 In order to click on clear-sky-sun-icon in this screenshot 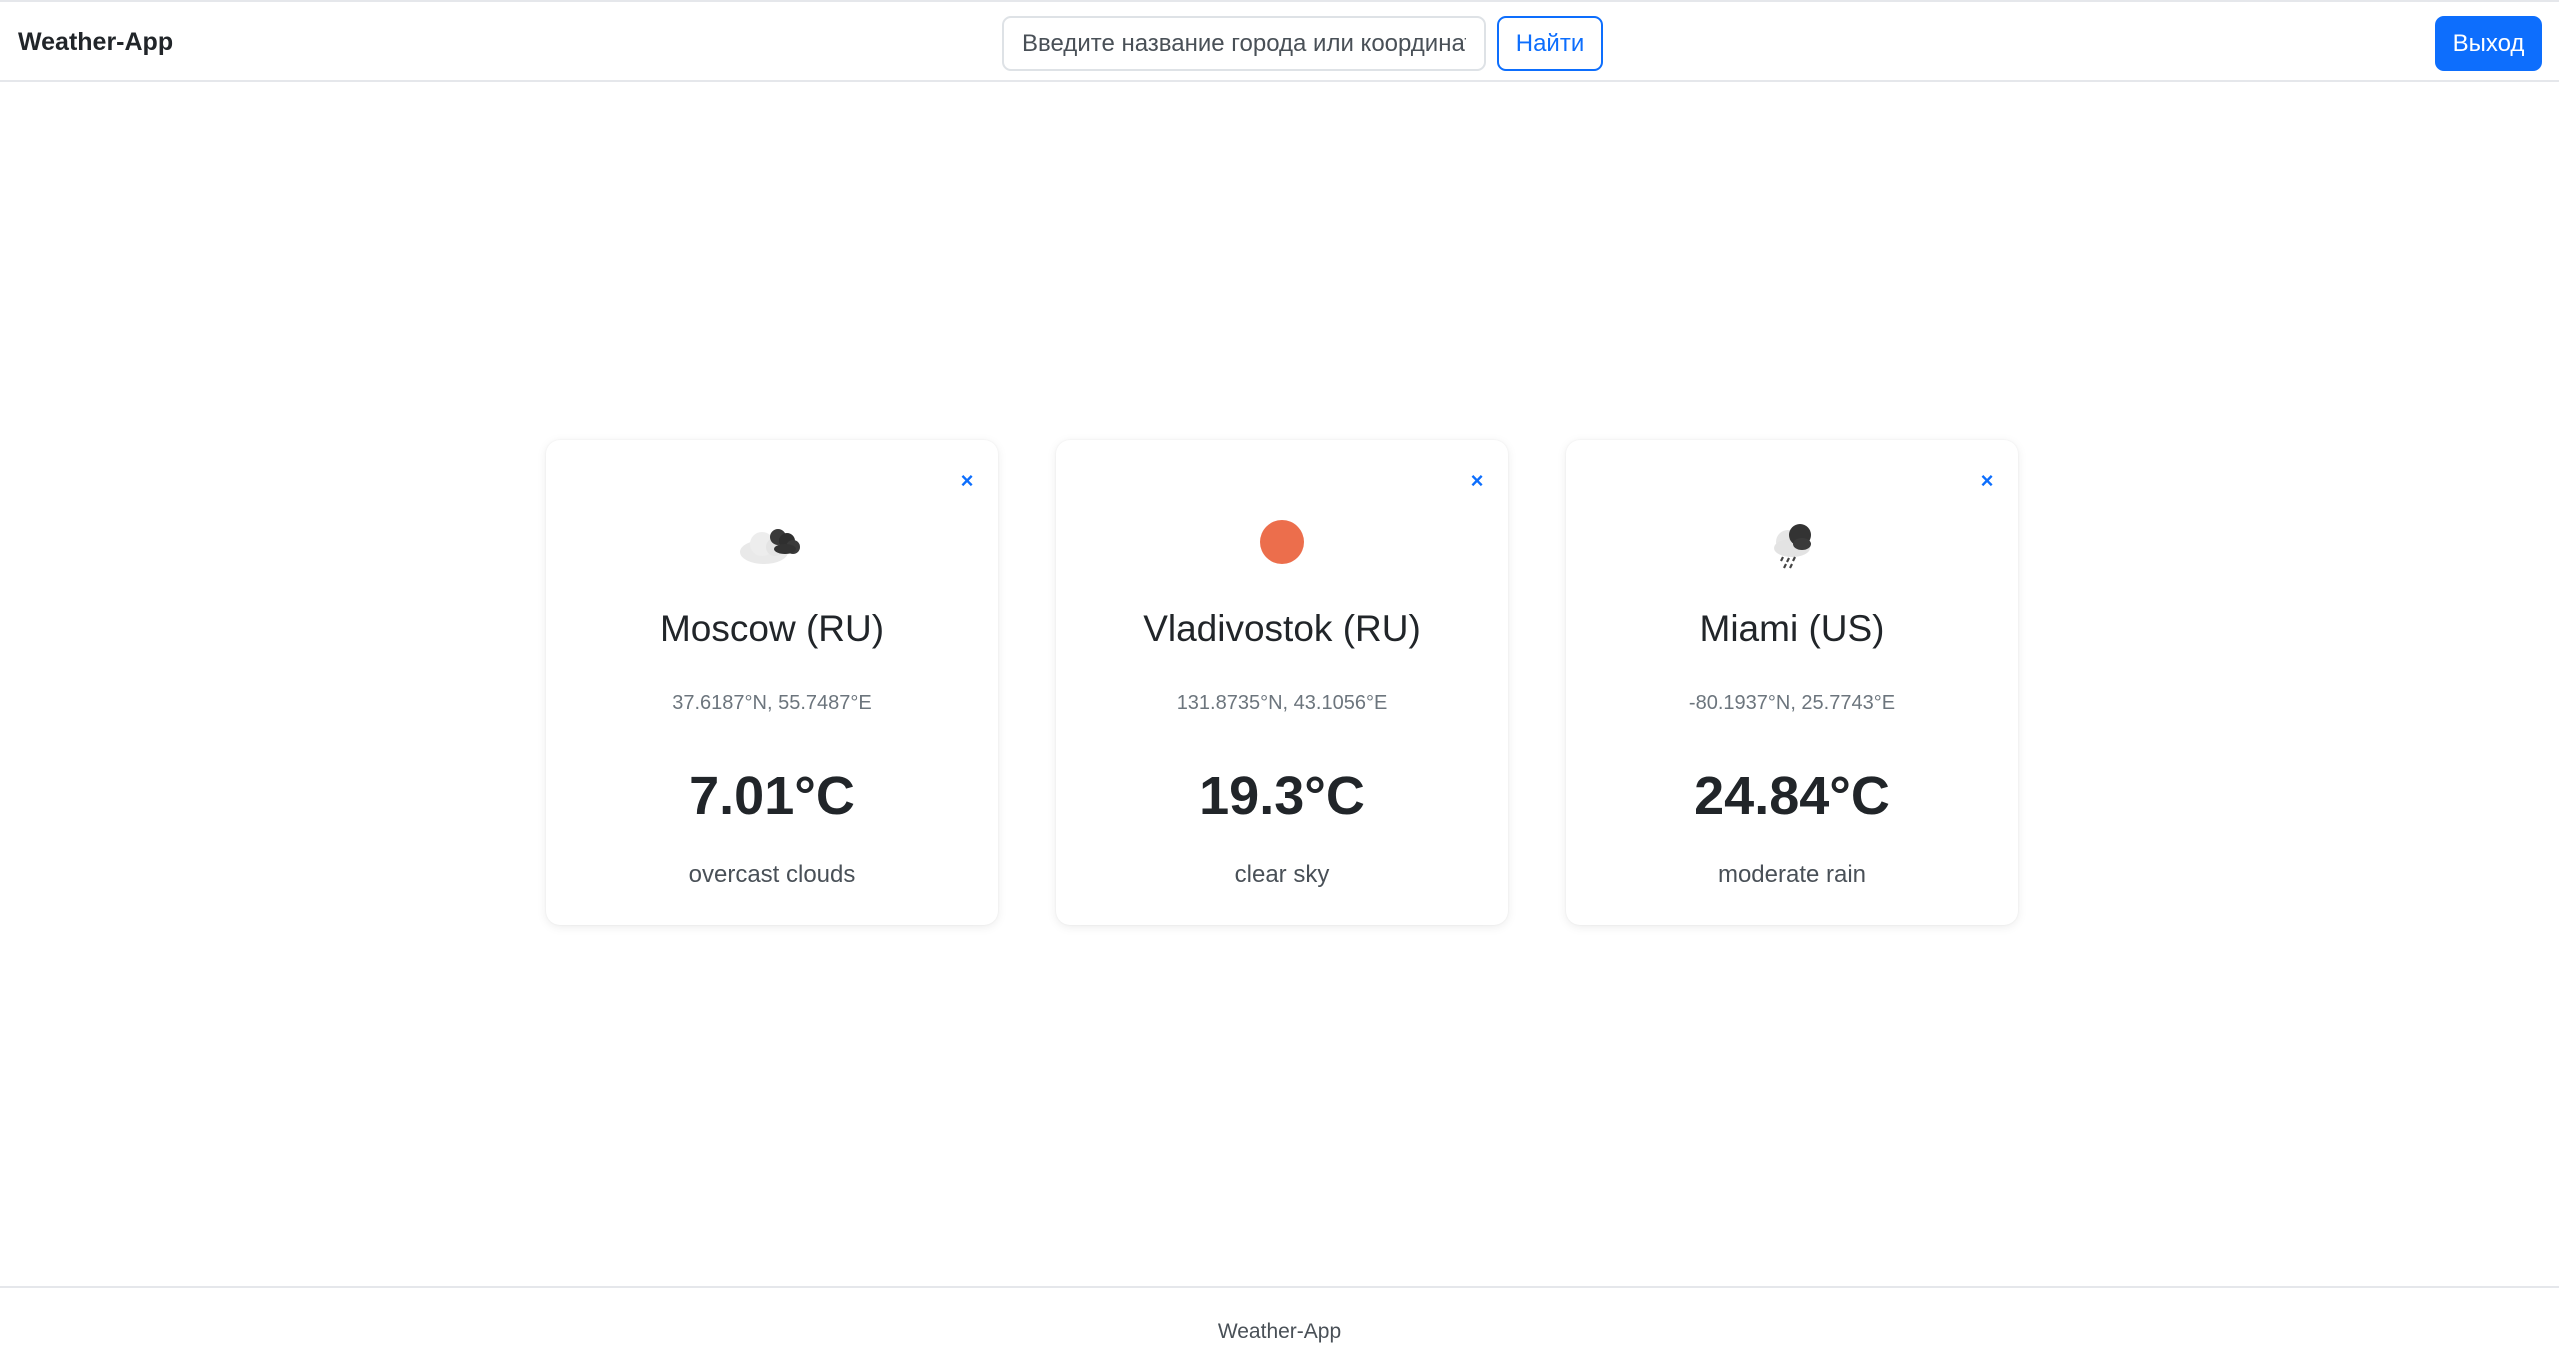, I will do `click(1282, 542)`.